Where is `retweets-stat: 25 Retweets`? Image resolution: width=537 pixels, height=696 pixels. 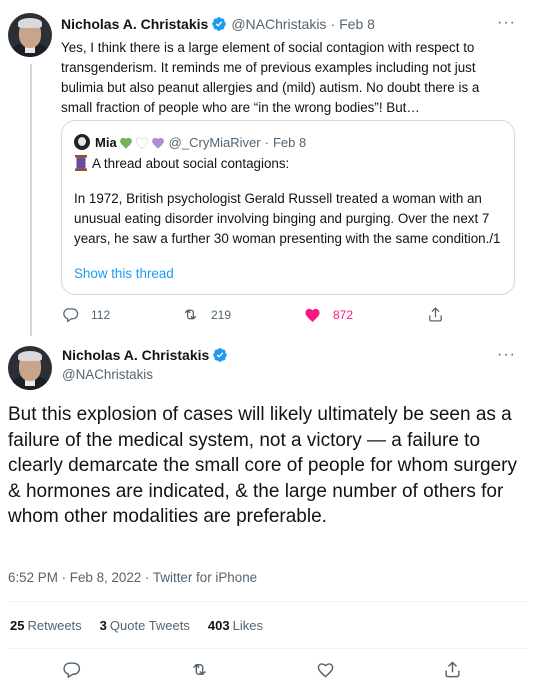
retweets-stat: 25 Retweets is located at coordinates (46, 625).